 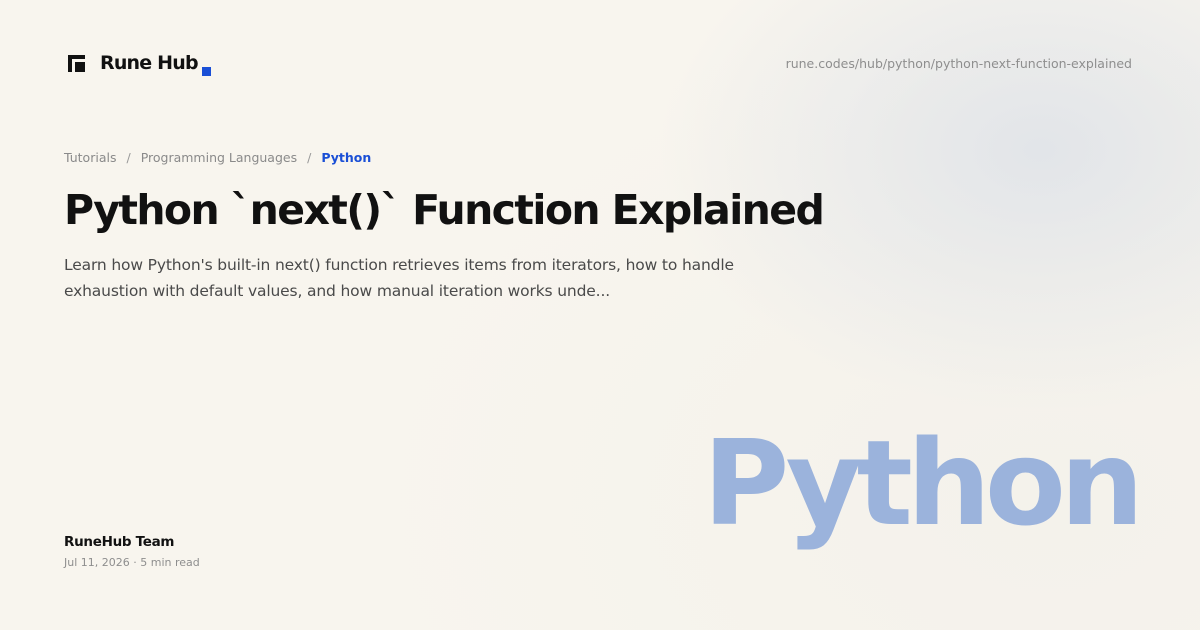 I want to click on brand-name: Rune Hub, so click(x=149, y=63).